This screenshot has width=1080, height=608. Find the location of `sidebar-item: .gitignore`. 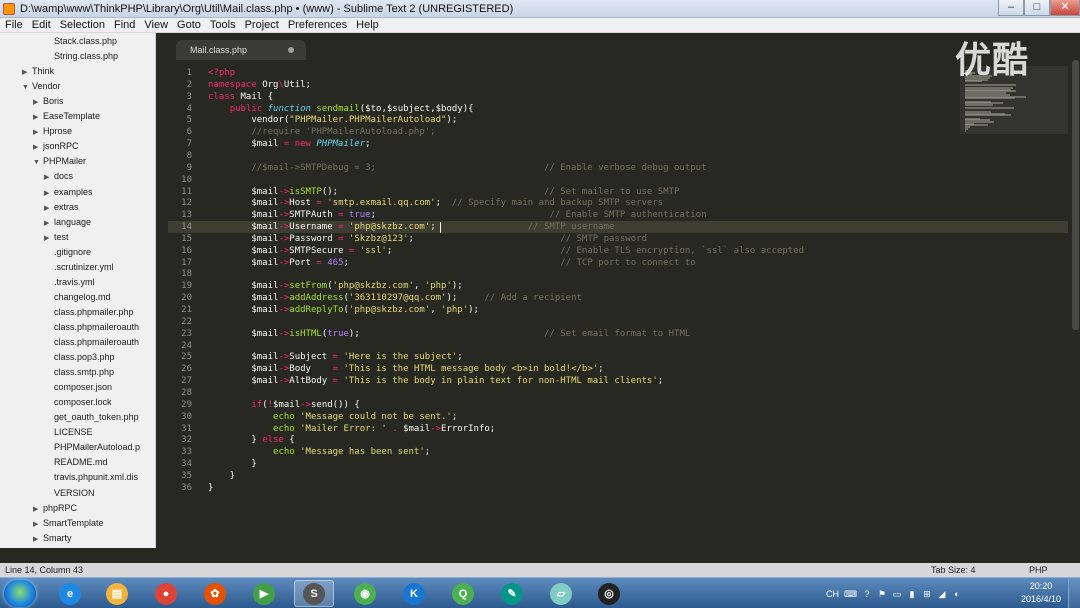

sidebar-item: .gitignore is located at coordinates (67, 252).